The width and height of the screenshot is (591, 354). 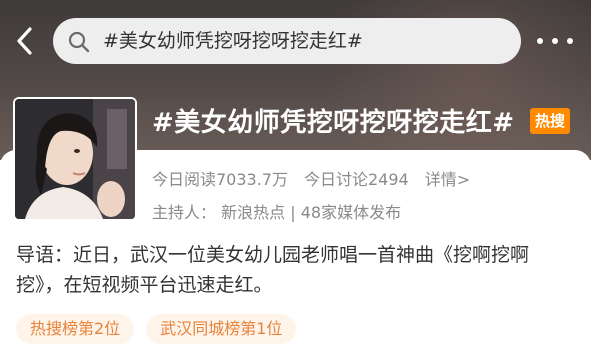 I want to click on topic-stats: 今日阅读7033.7万 今日讨论2494 详情>, so click(x=311, y=178).